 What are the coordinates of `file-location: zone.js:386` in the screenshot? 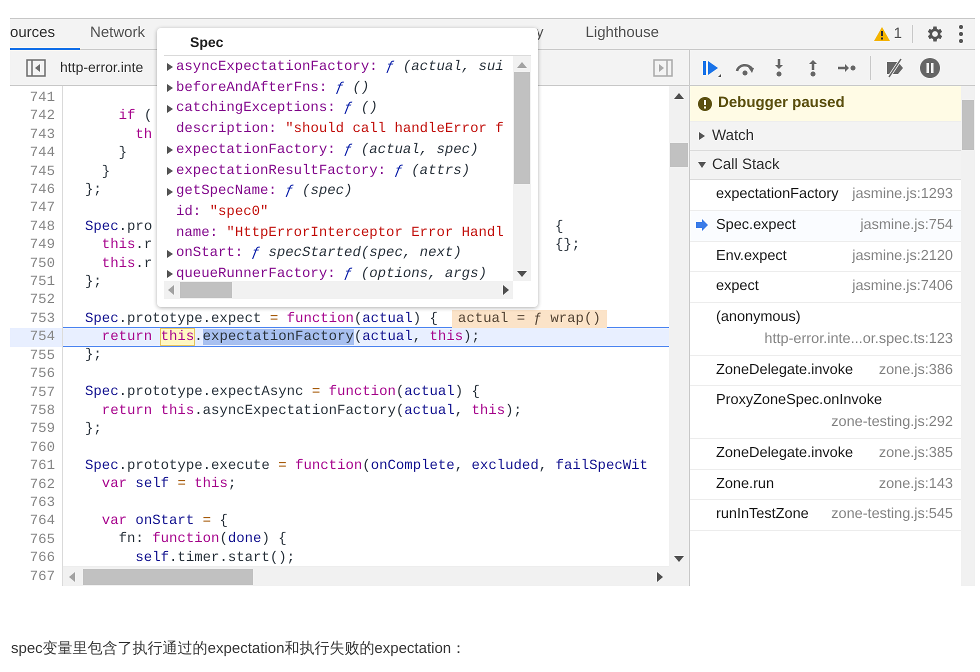 It's located at (915, 370).